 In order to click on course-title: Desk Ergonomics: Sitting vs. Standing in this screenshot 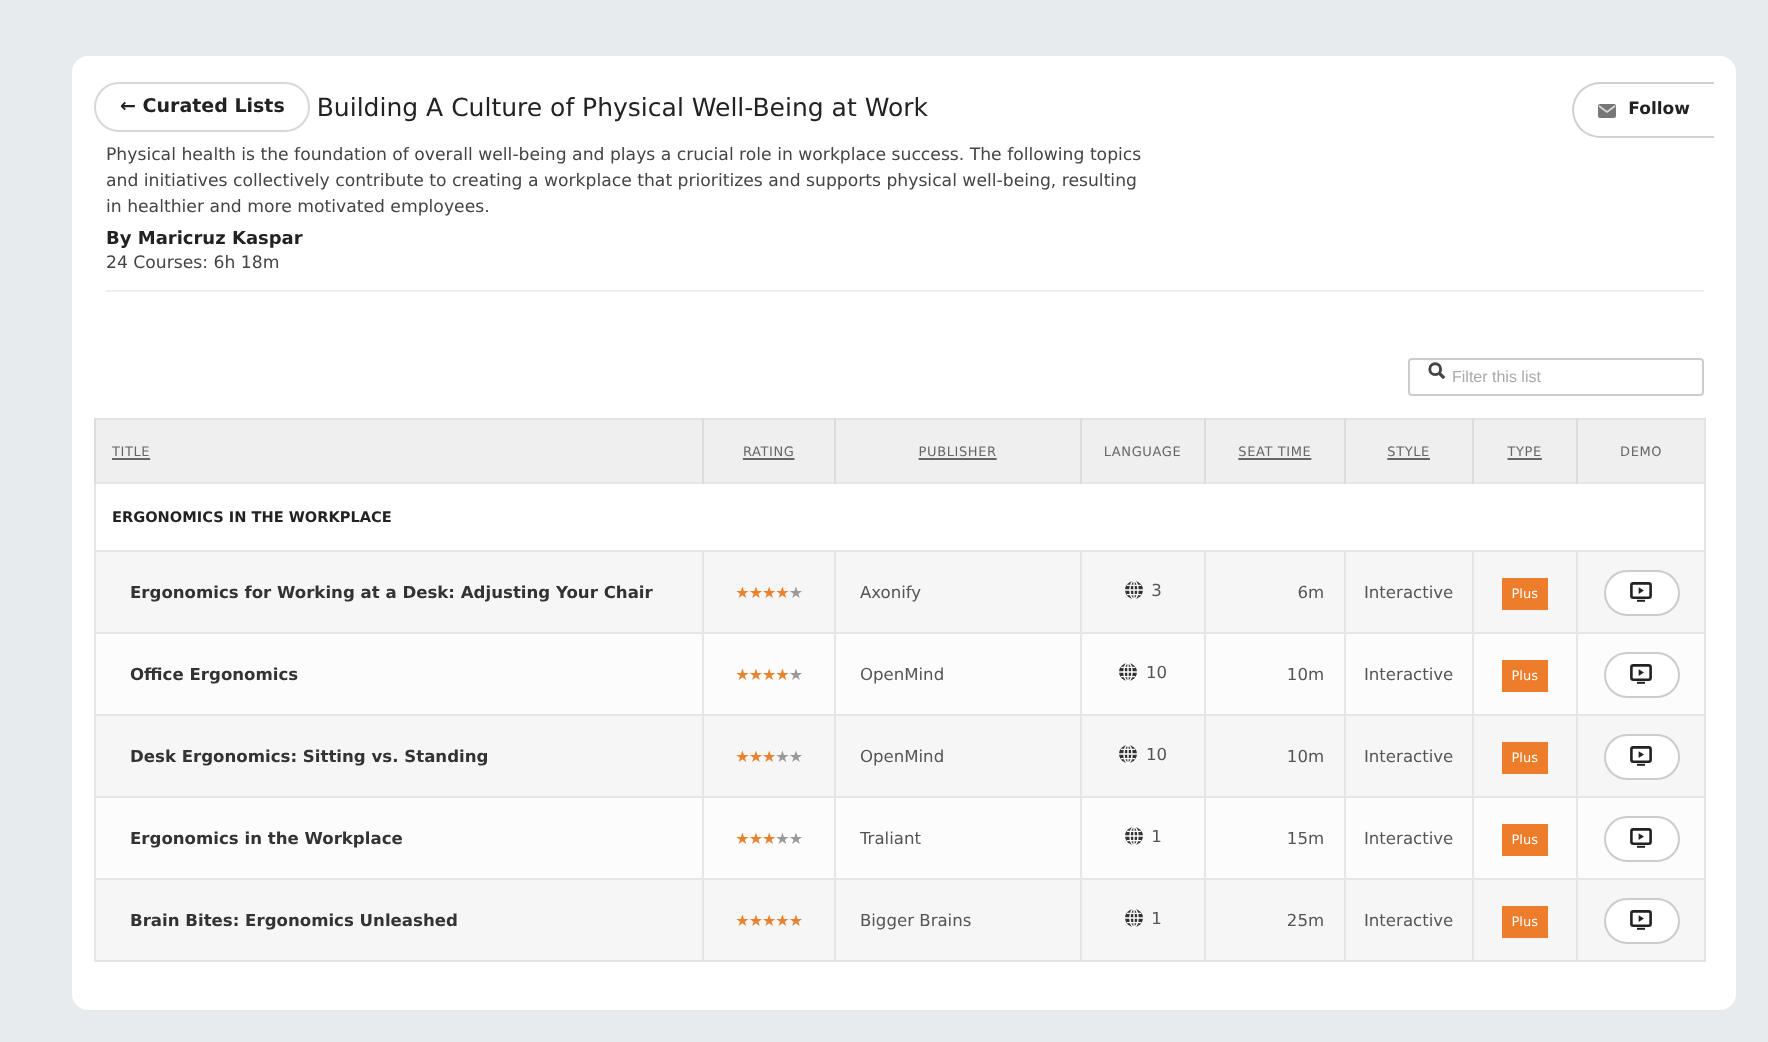, I will do `click(309, 756)`.